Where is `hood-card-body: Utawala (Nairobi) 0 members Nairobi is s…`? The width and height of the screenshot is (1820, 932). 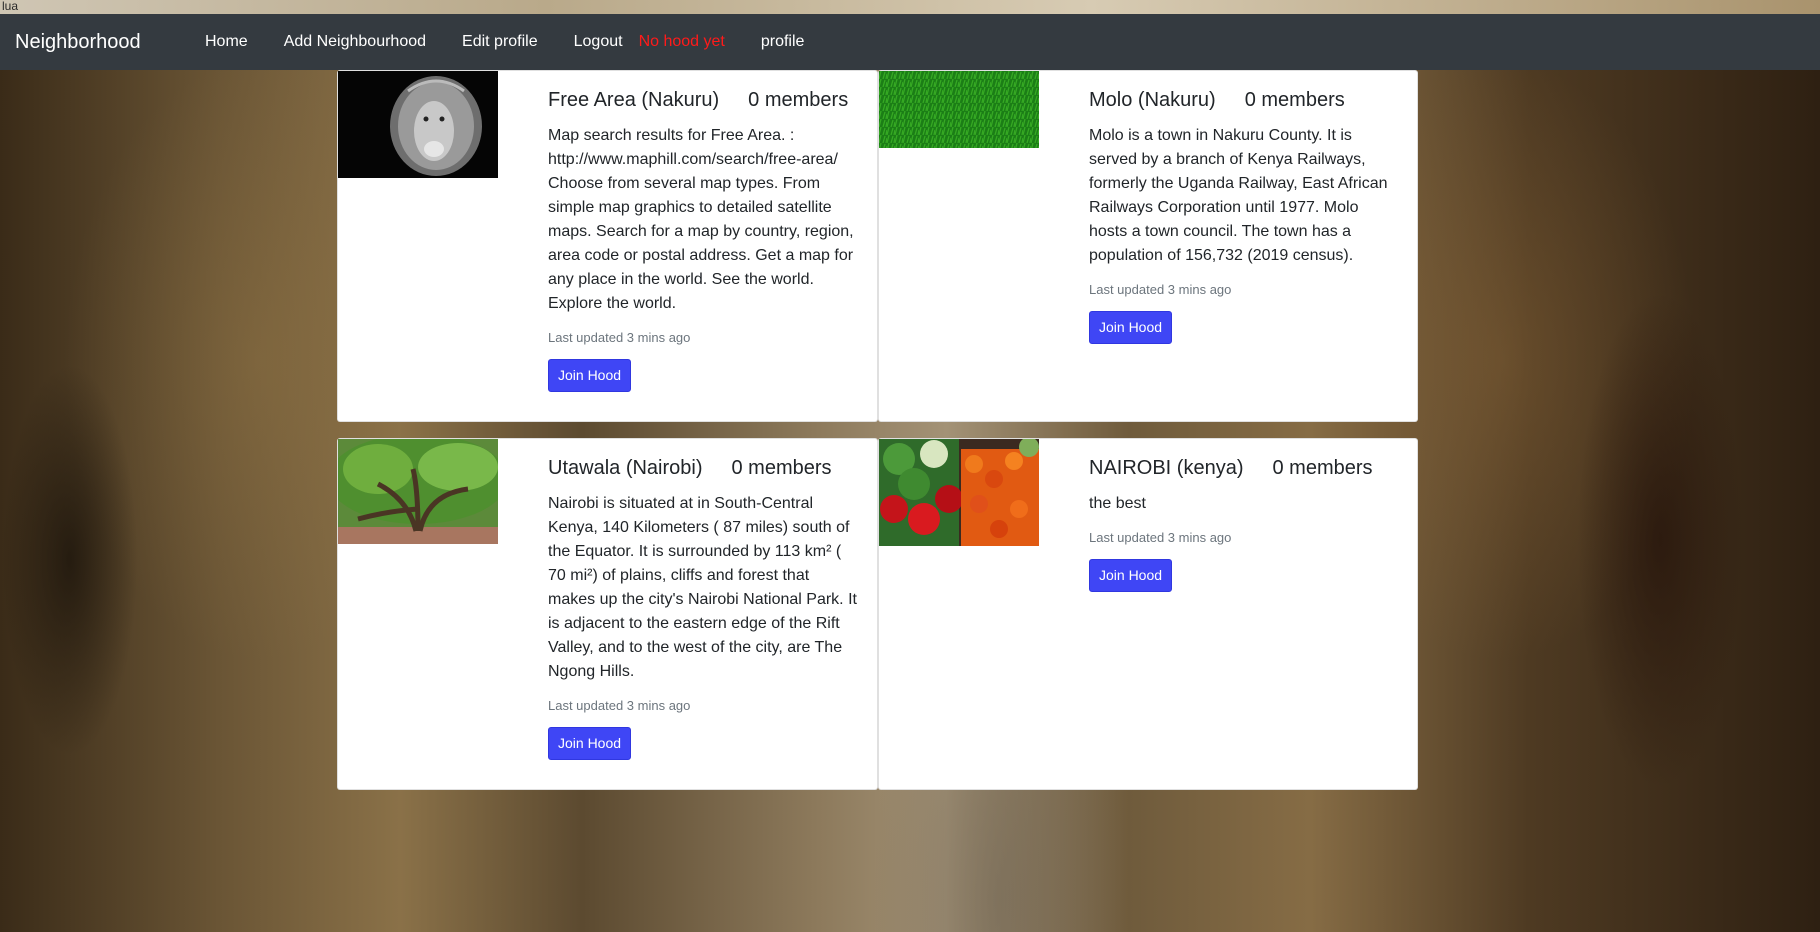 hood-card-body: Utawala (Nairobi) 0 members Nairobi is s… is located at coordinates (703, 608).